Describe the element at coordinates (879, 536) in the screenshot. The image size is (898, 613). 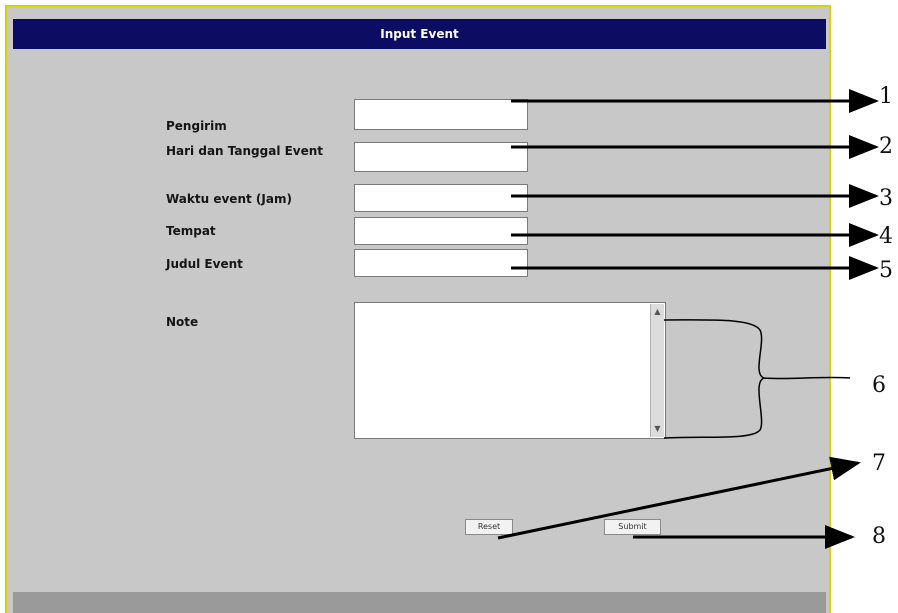
I see `callout-8: 8` at that location.